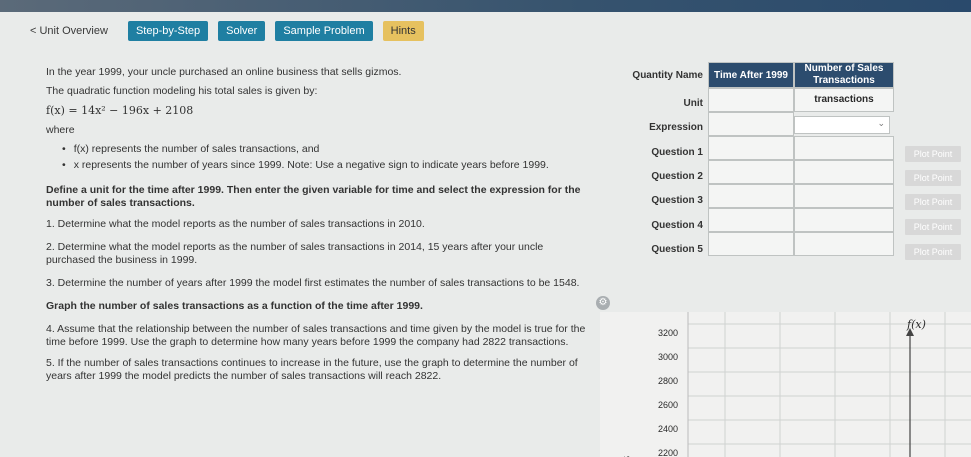 The height and width of the screenshot is (457, 971). What do you see at coordinates (668, 405) in the screenshot?
I see `y-tick-2600: 2600` at bounding box center [668, 405].